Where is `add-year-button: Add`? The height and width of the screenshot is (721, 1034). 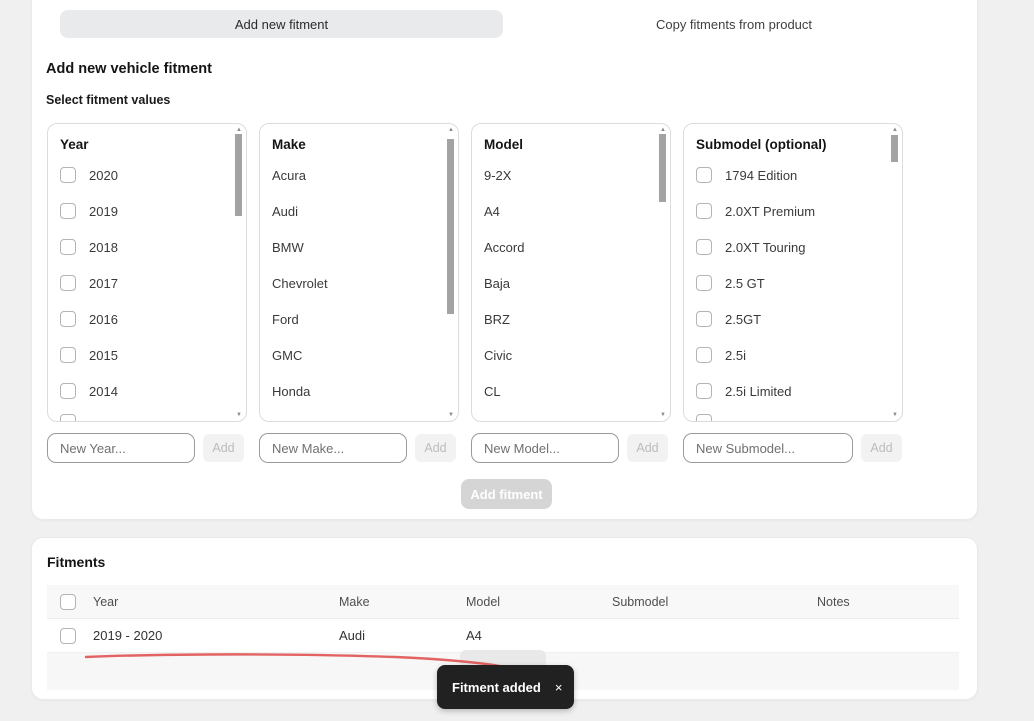
add-year-button: Add is located at coordinates (223, 448).